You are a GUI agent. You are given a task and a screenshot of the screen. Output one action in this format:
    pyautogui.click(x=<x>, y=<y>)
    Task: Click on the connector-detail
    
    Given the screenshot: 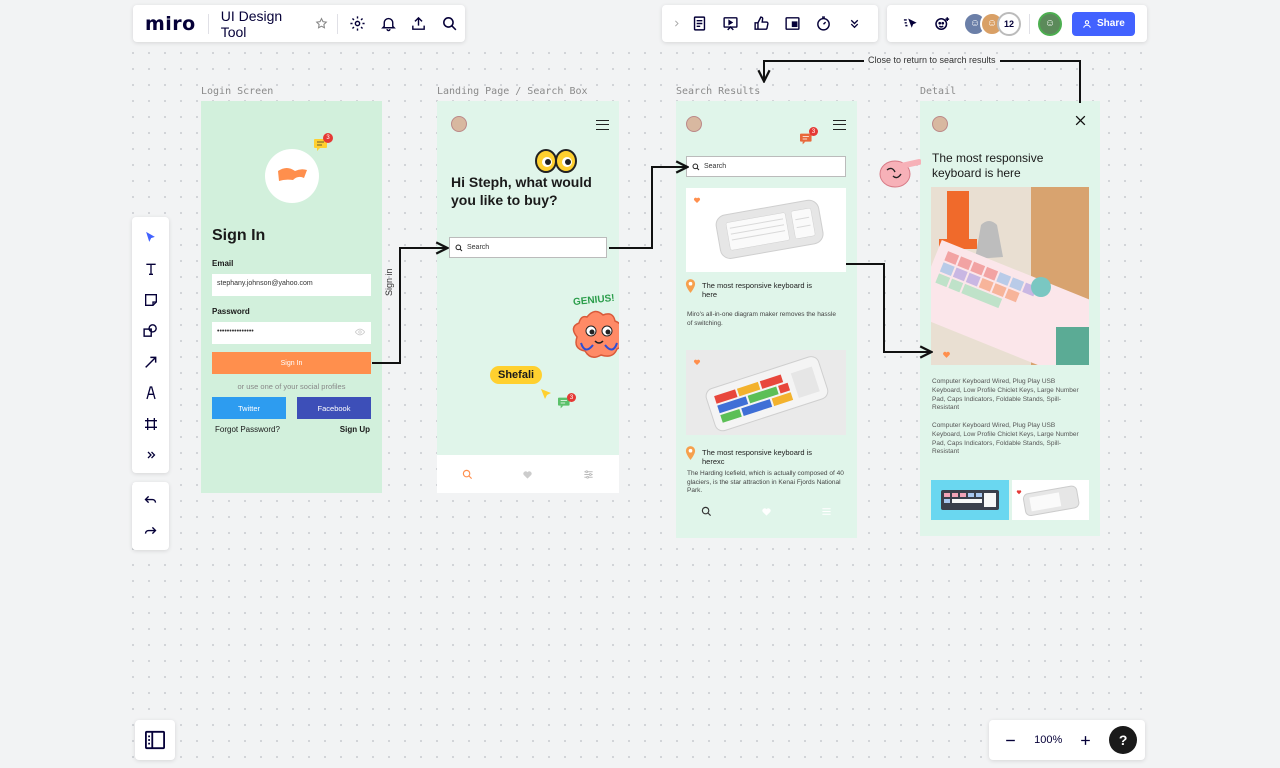 What is the action you would take?
    pyautogui.click(x=888, y=307)
    